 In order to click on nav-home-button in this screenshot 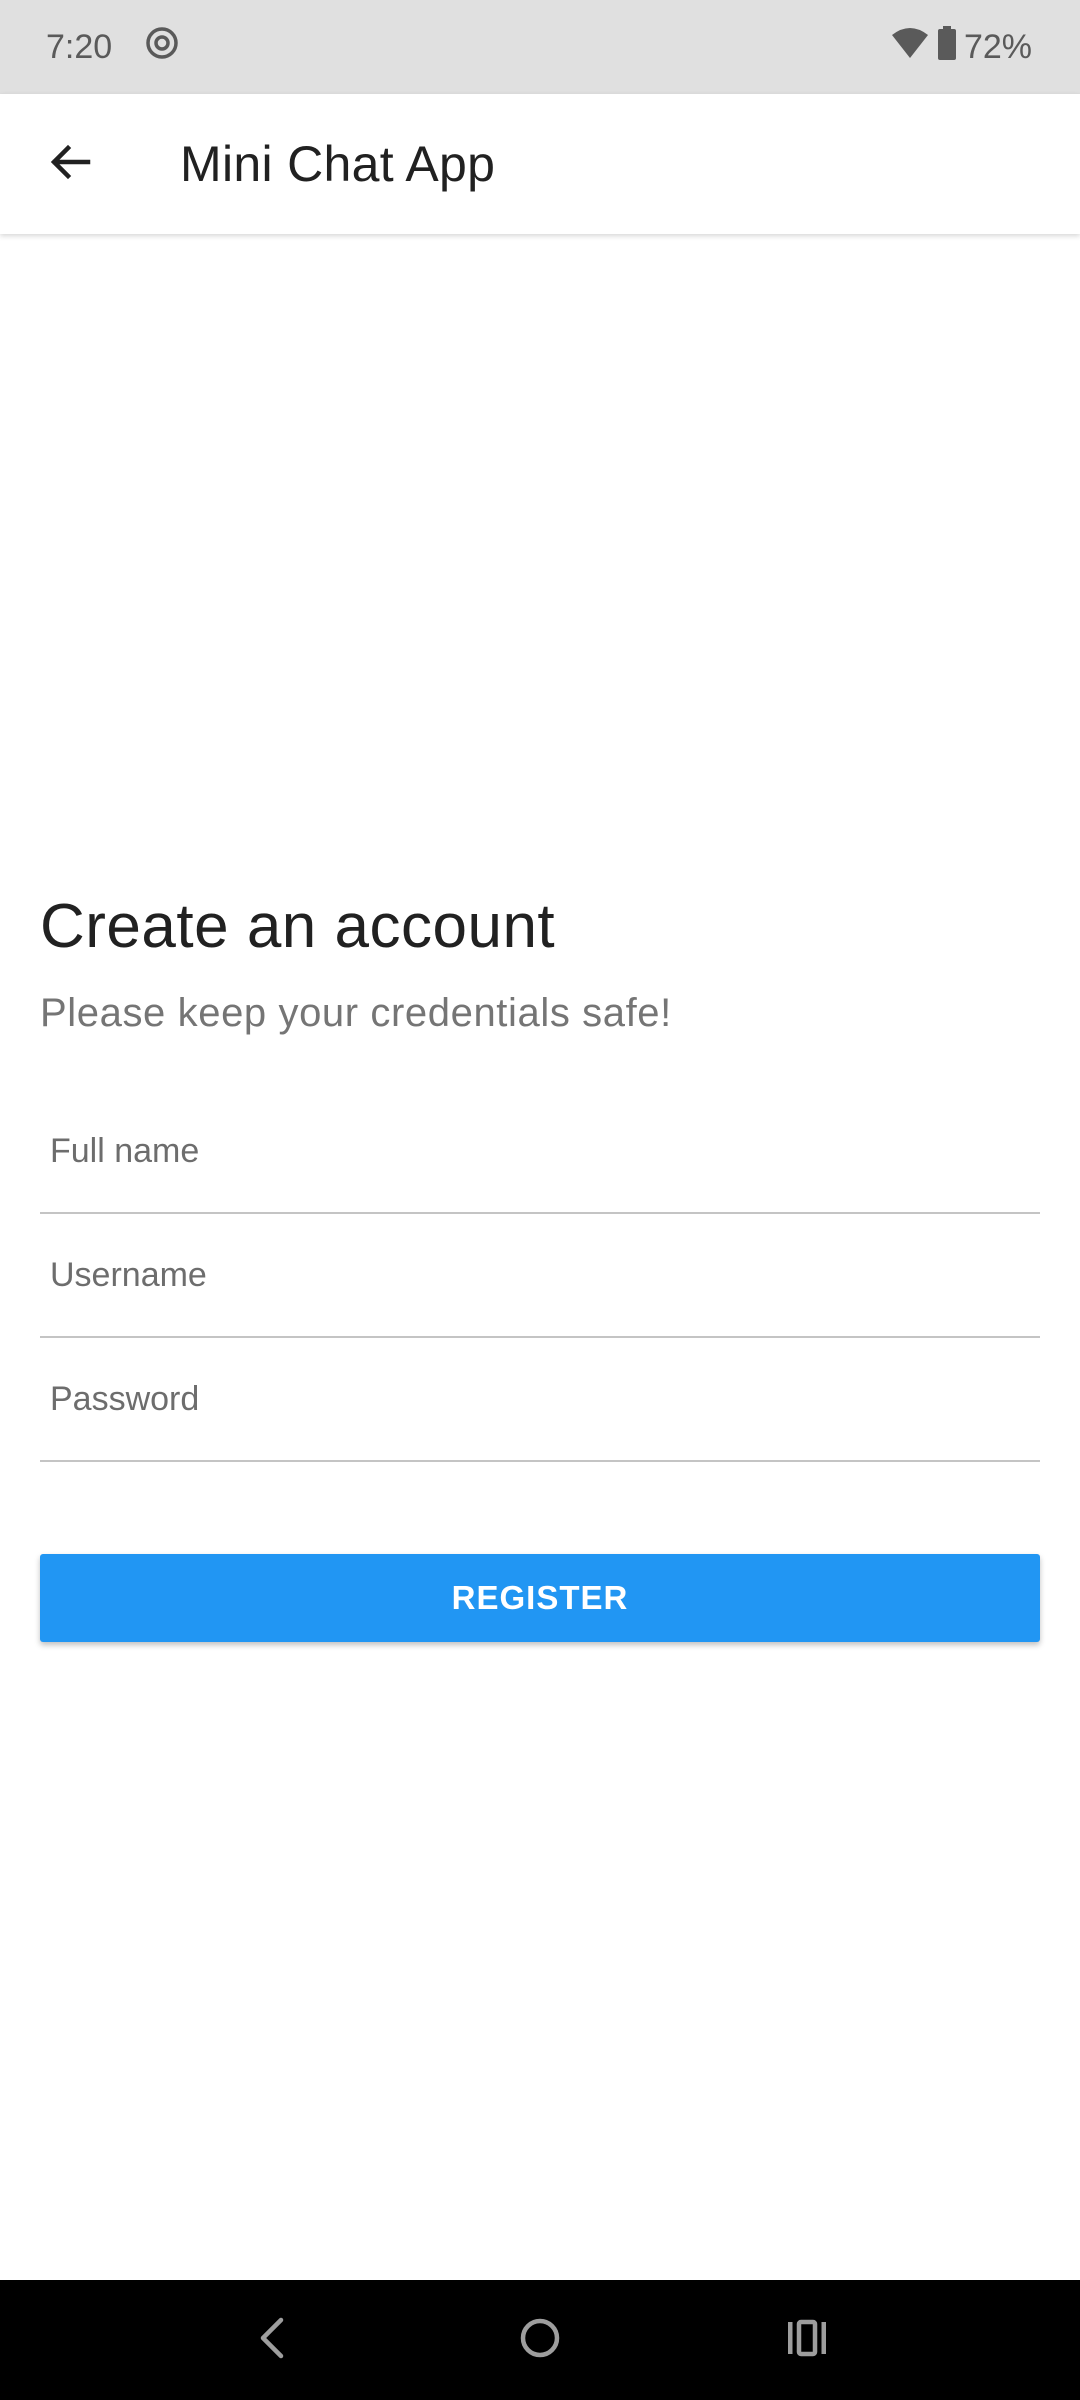, I will do `click(540, 2340)`.